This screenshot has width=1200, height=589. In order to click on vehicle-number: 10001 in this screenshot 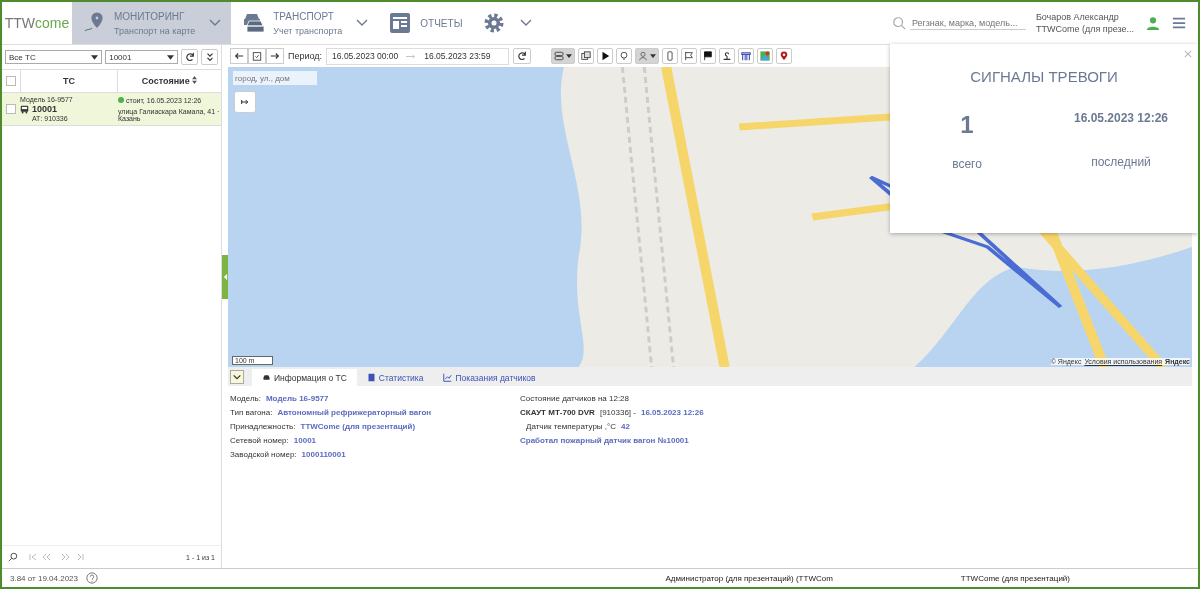, I will do `click(45, 109)`.